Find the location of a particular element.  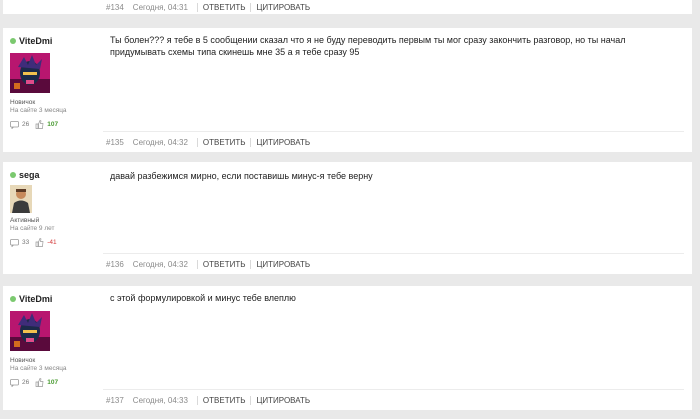

post-footer: #135 Сегодня, 04:32 ОТВЕТИТЬ ЦИТИРОВАТЬ is located at coordinates (395, 142).